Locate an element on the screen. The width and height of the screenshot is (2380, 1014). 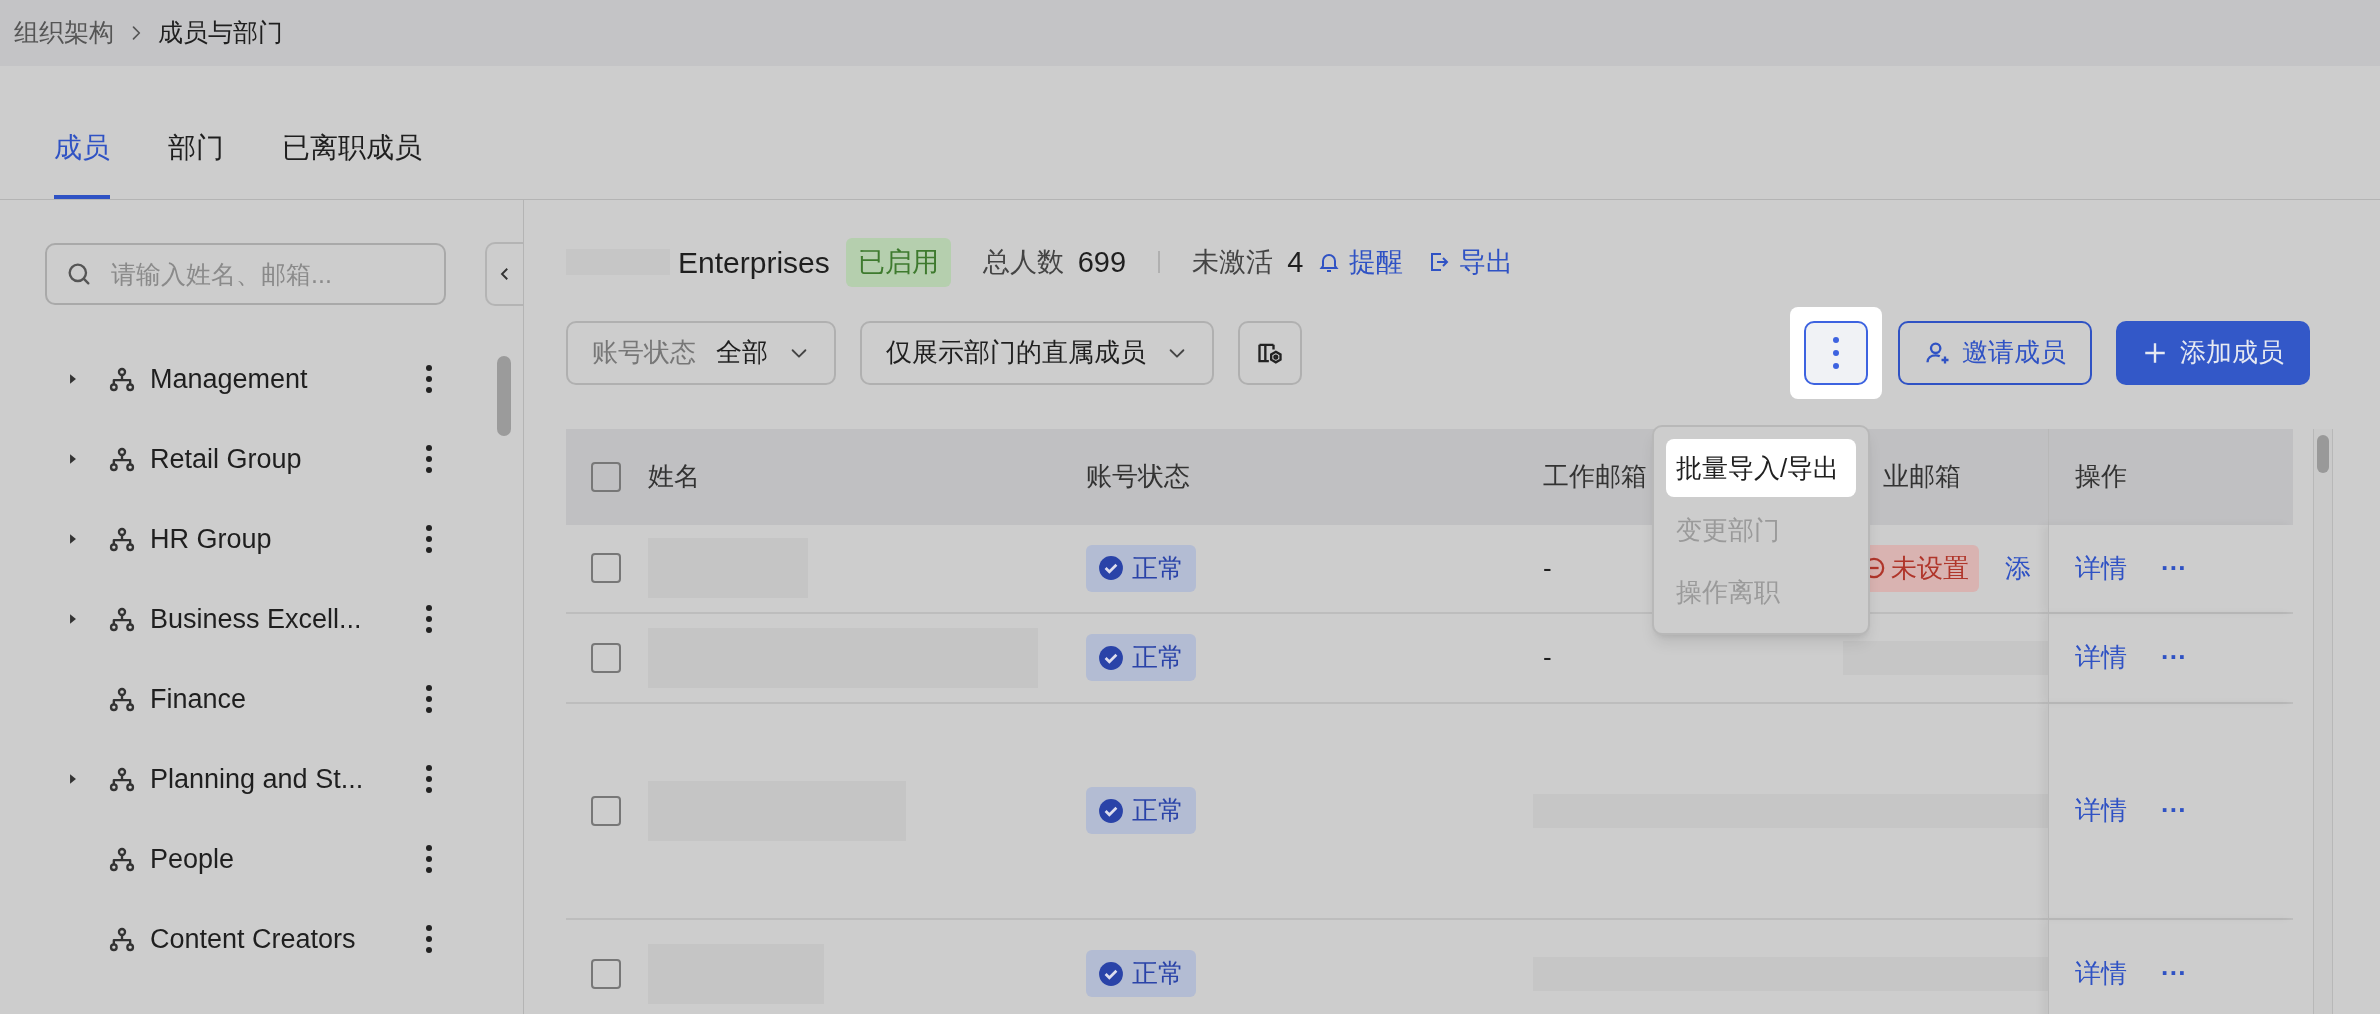
department-name: Management is located at coordinates (229, 379).